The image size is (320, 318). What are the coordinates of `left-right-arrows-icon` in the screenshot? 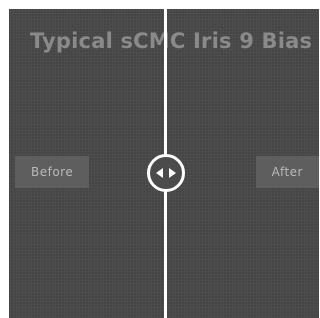 It's located at (166, 173).